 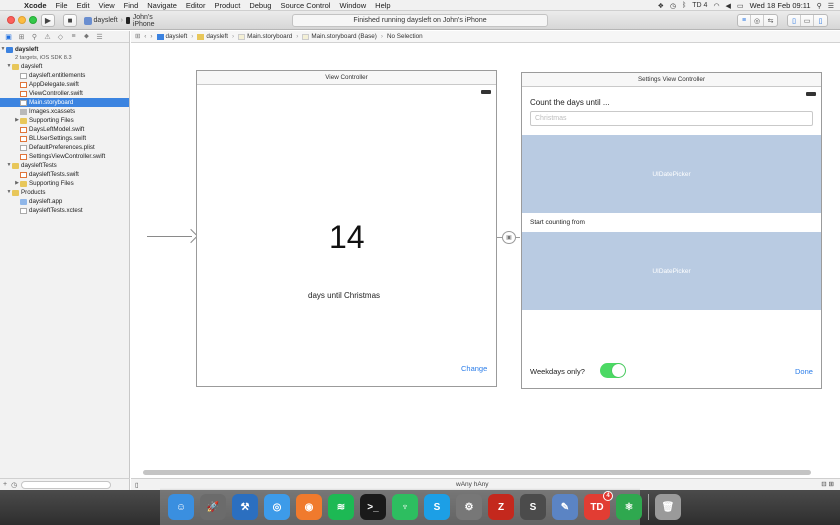 I want to click on launchpad-icon: 🚀, so click(x=213, y=507).